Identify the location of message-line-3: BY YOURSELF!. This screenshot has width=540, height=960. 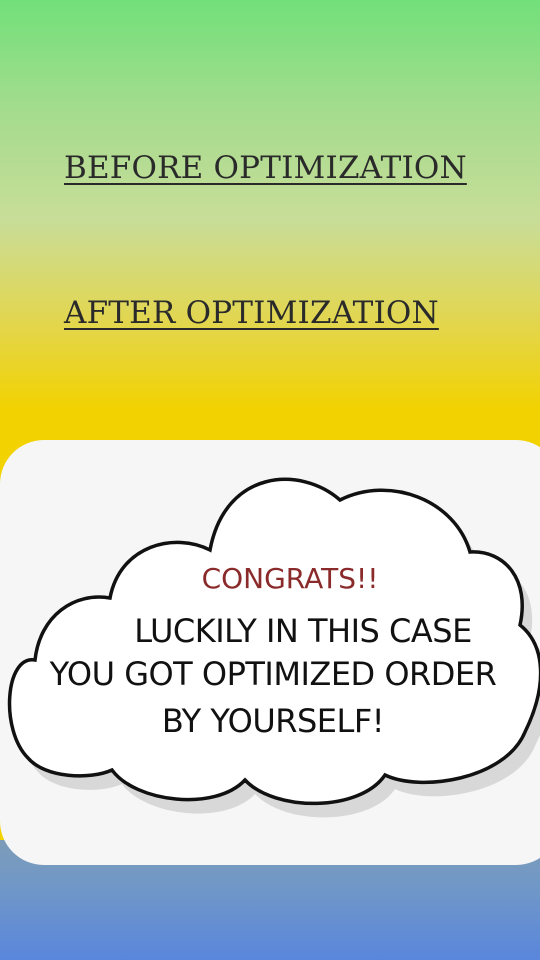
(273, 721).